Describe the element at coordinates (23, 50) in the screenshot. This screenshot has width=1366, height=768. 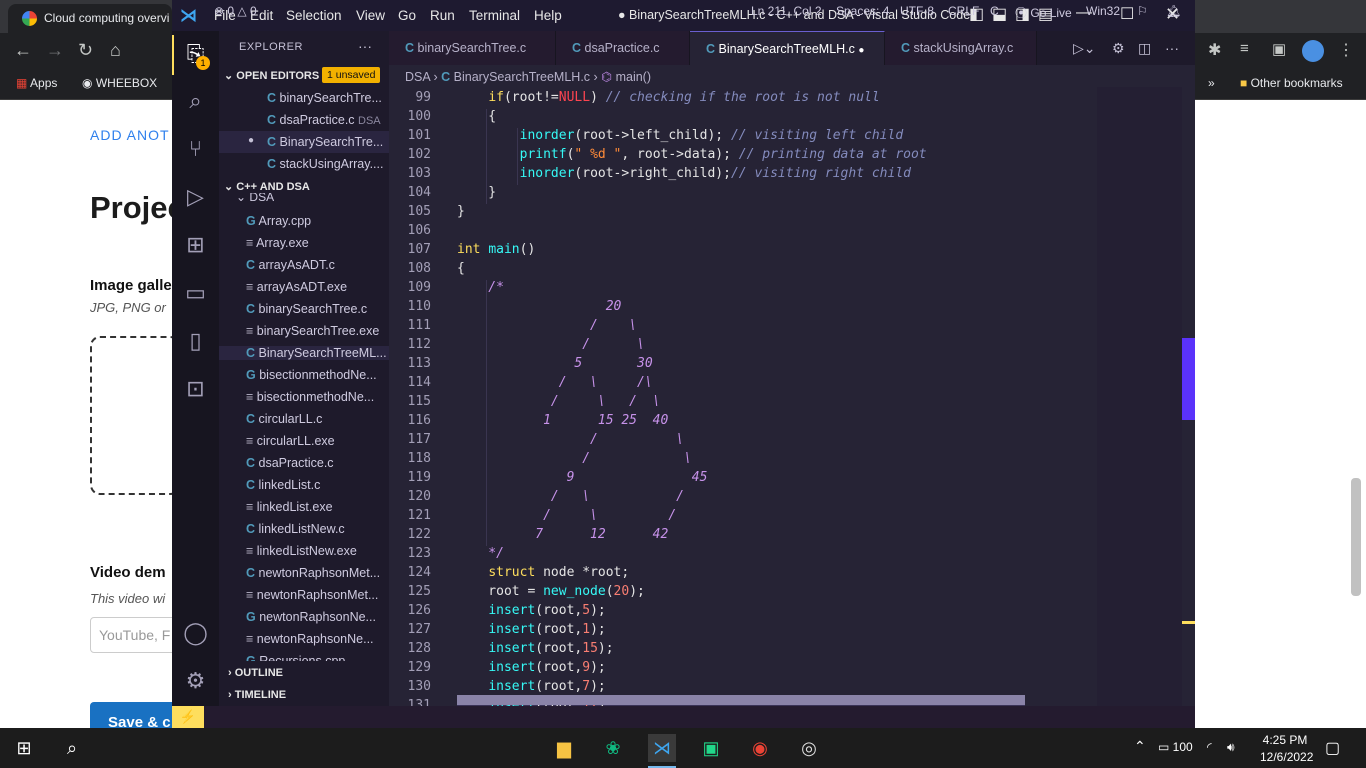
I see `back-icon: ←` at that location.